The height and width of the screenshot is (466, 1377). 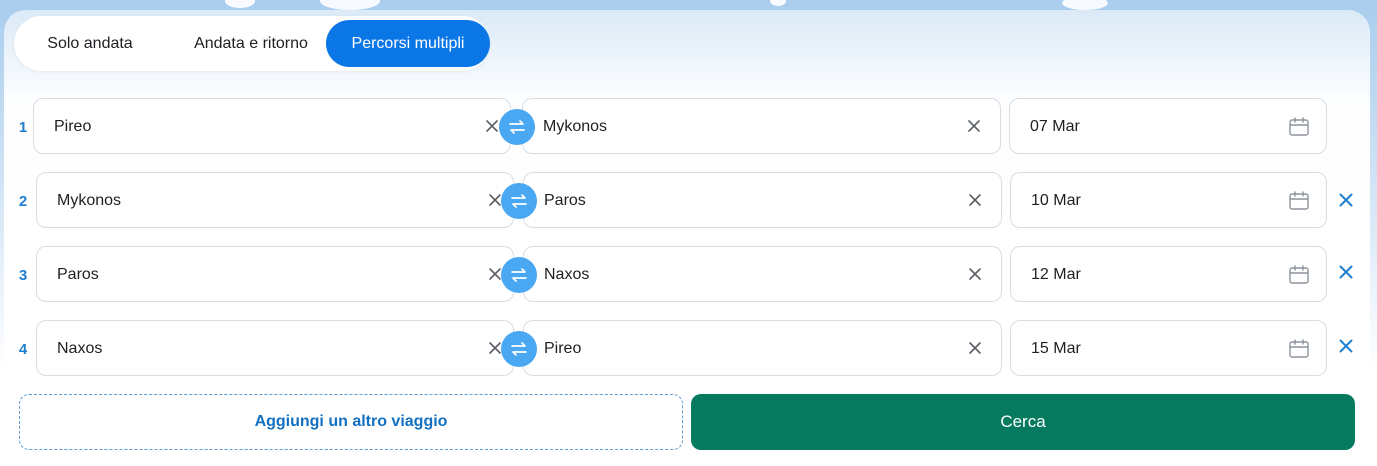 I want to click on origin-value: Pireo, so click(x=73, y=126).